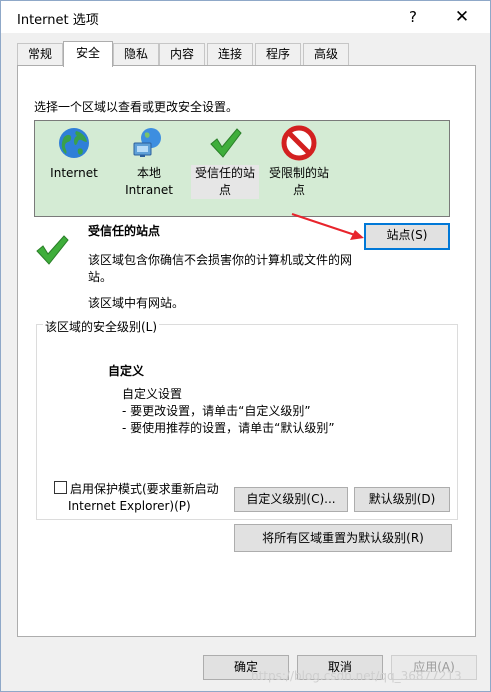 The height and width of the screenshot is (692, 491). I want to click on sites-button: 站点(S), so click(407, 236).